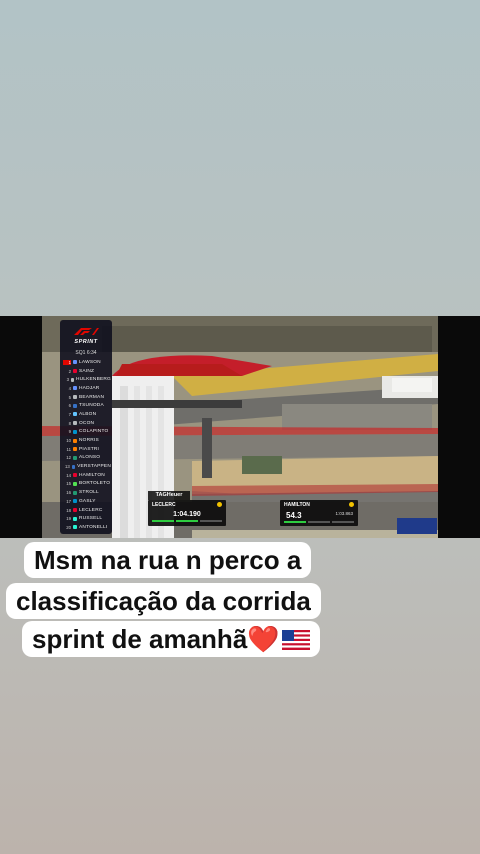 The image size is (480, 854). Describe the element at coordinates (69, 406) in the screenshot. I see `driver-position: 6` at that location.